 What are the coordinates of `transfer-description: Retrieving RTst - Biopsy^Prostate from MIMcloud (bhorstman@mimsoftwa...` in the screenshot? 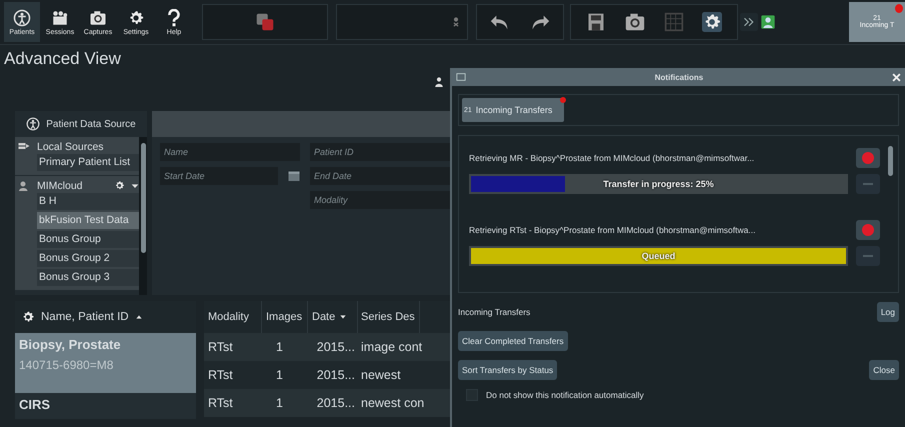 It's located at (612, 230).